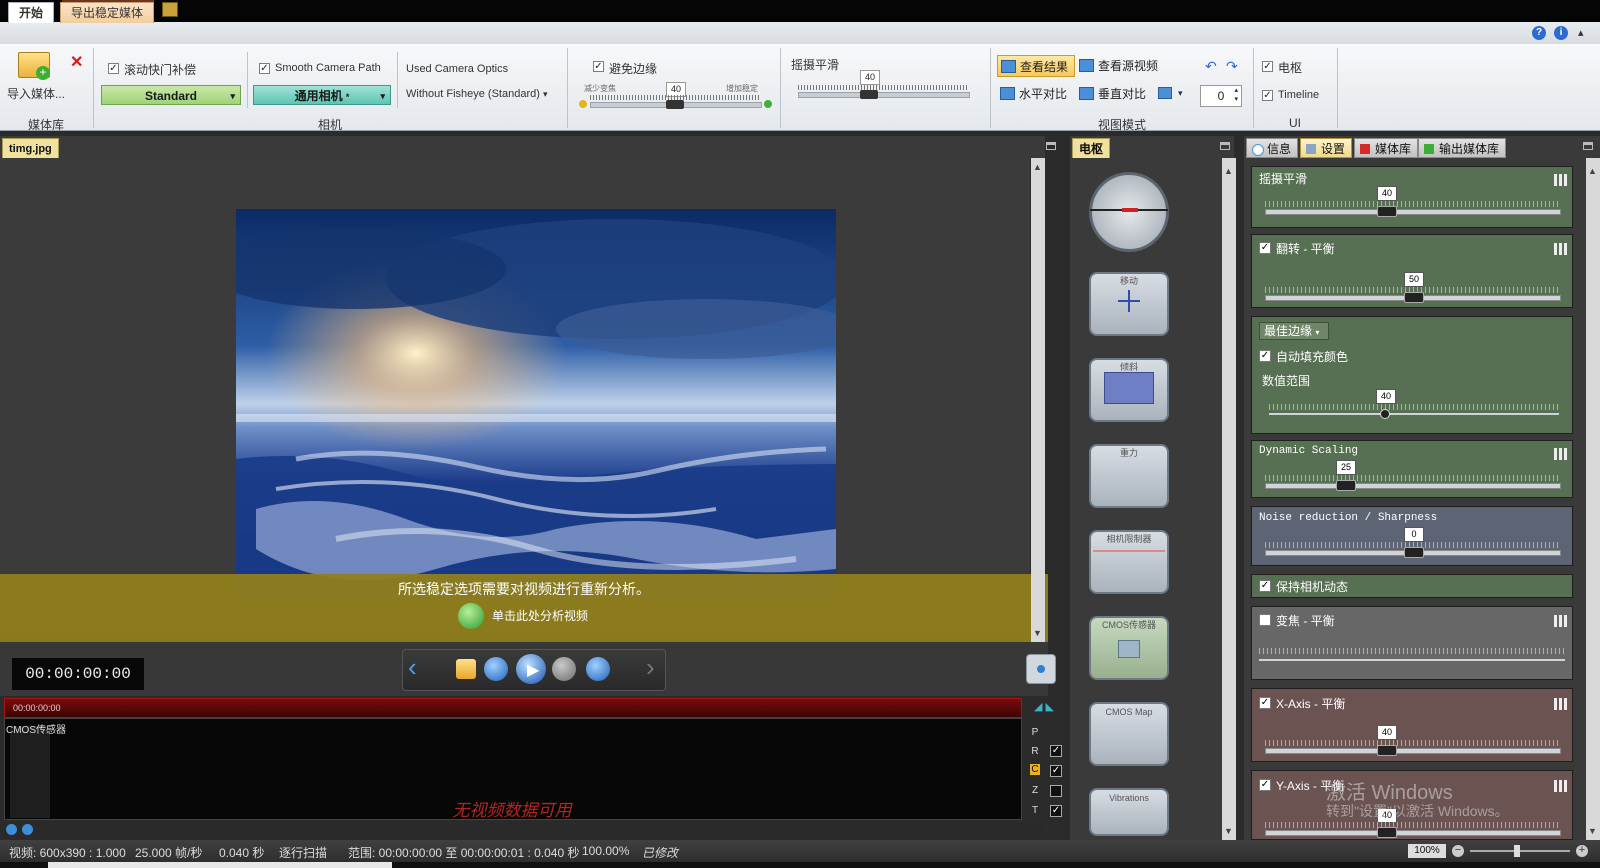 This screenshot has height=868, width=1600. Describe the element at coordinates (523, 616) in the screenshot. I see `analyze-video-link: 单击此处分析视频` at that location.